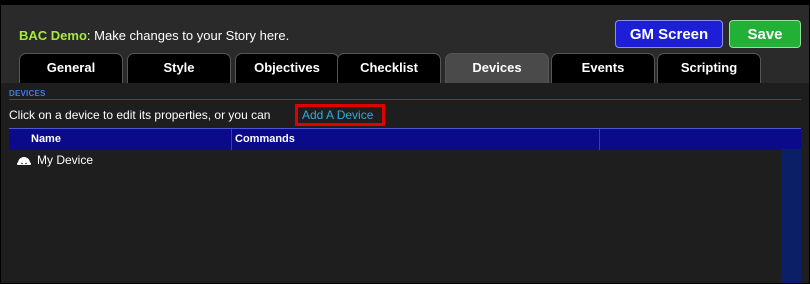  Describe the element at coordinates (53, 35) in the screenshot. I see `app-name: BAC Demo` at that location.